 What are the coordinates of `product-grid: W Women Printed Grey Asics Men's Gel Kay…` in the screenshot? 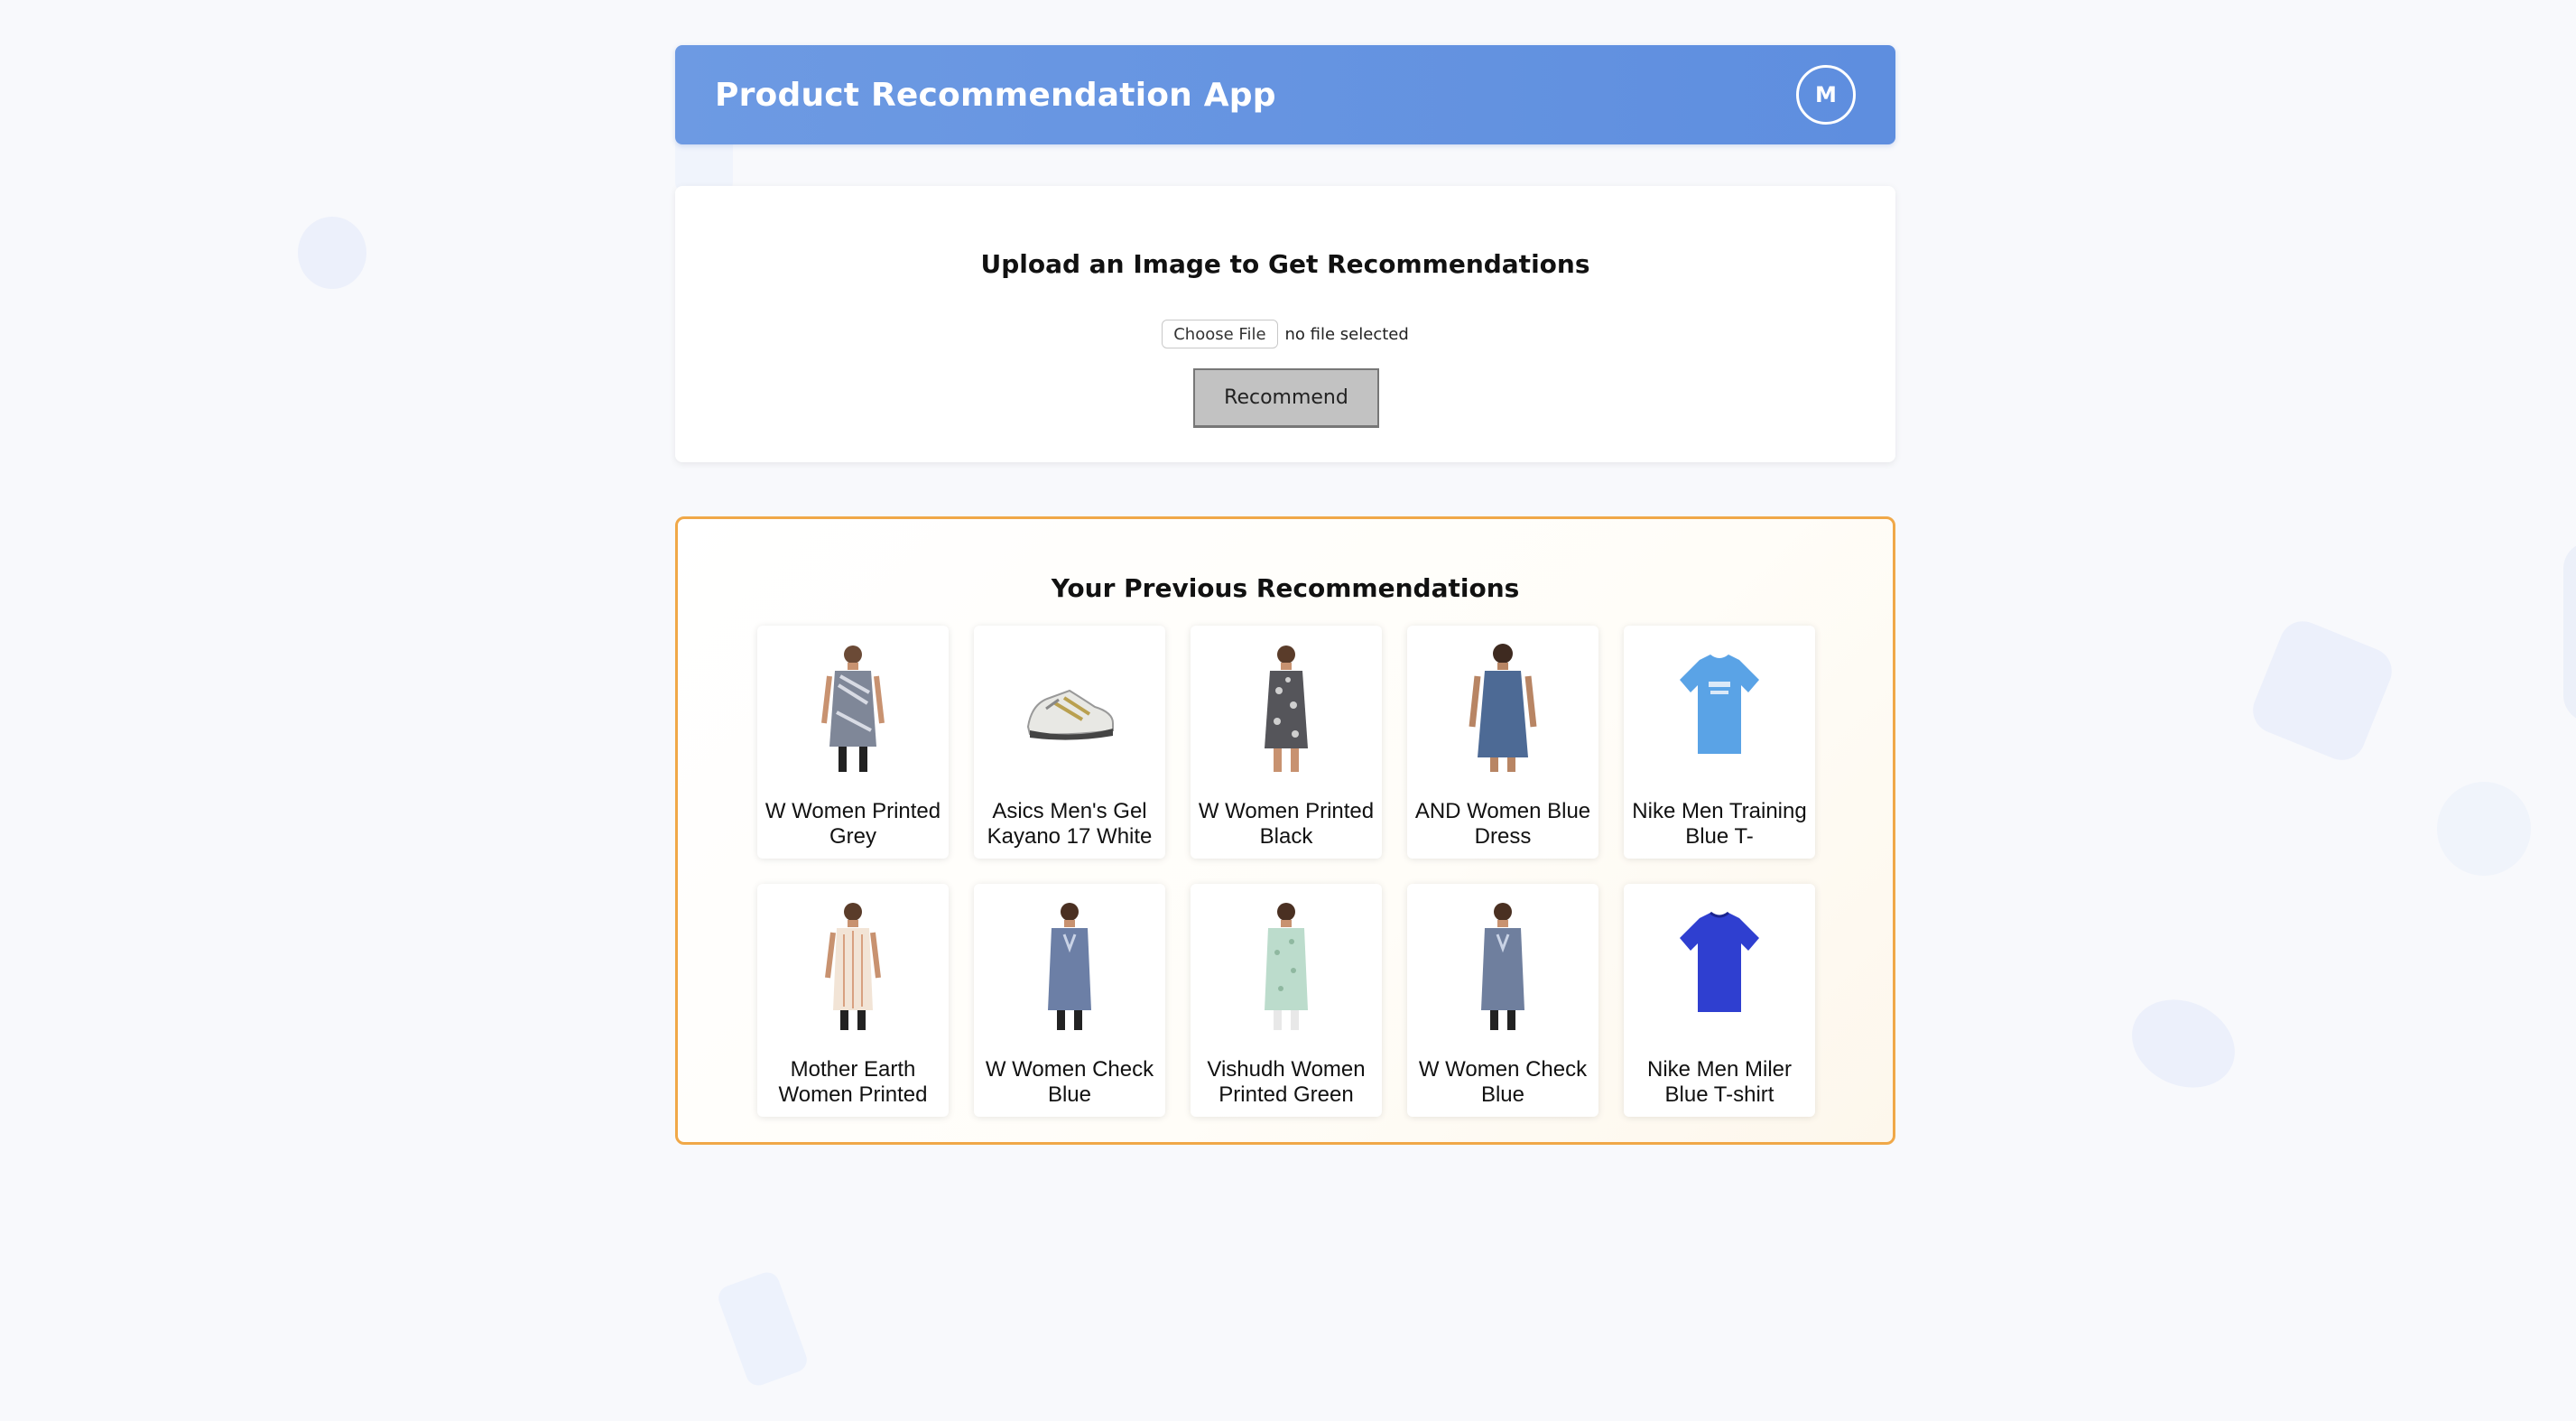 It's located at (1286, 872).